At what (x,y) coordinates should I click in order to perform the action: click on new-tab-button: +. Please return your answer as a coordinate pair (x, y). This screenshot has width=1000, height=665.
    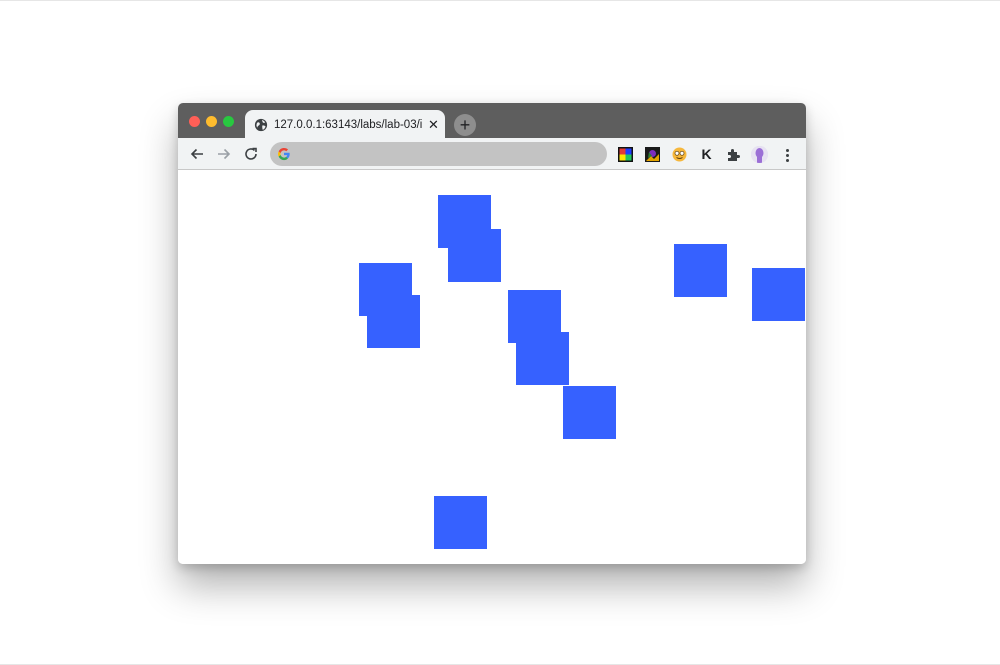
    Looking at the image, I should click on (465, 125).